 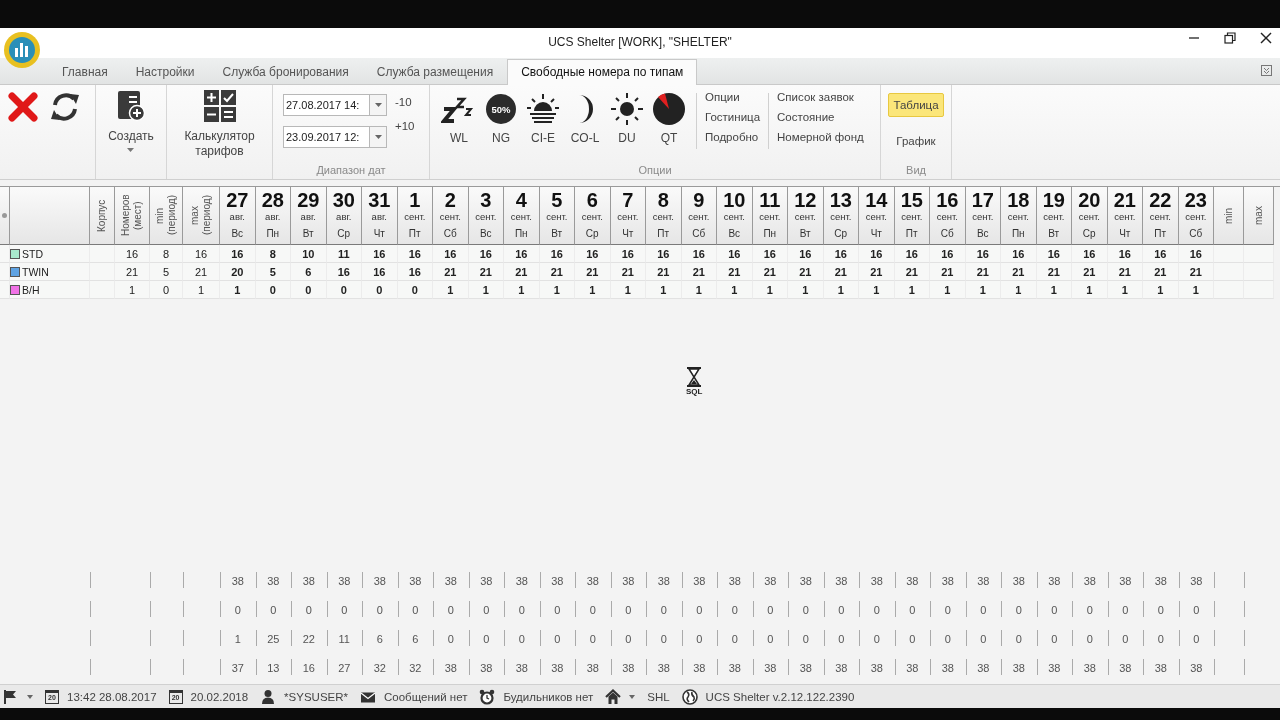 I want to click on option-toggle: QT, so click(x=669, y=115).